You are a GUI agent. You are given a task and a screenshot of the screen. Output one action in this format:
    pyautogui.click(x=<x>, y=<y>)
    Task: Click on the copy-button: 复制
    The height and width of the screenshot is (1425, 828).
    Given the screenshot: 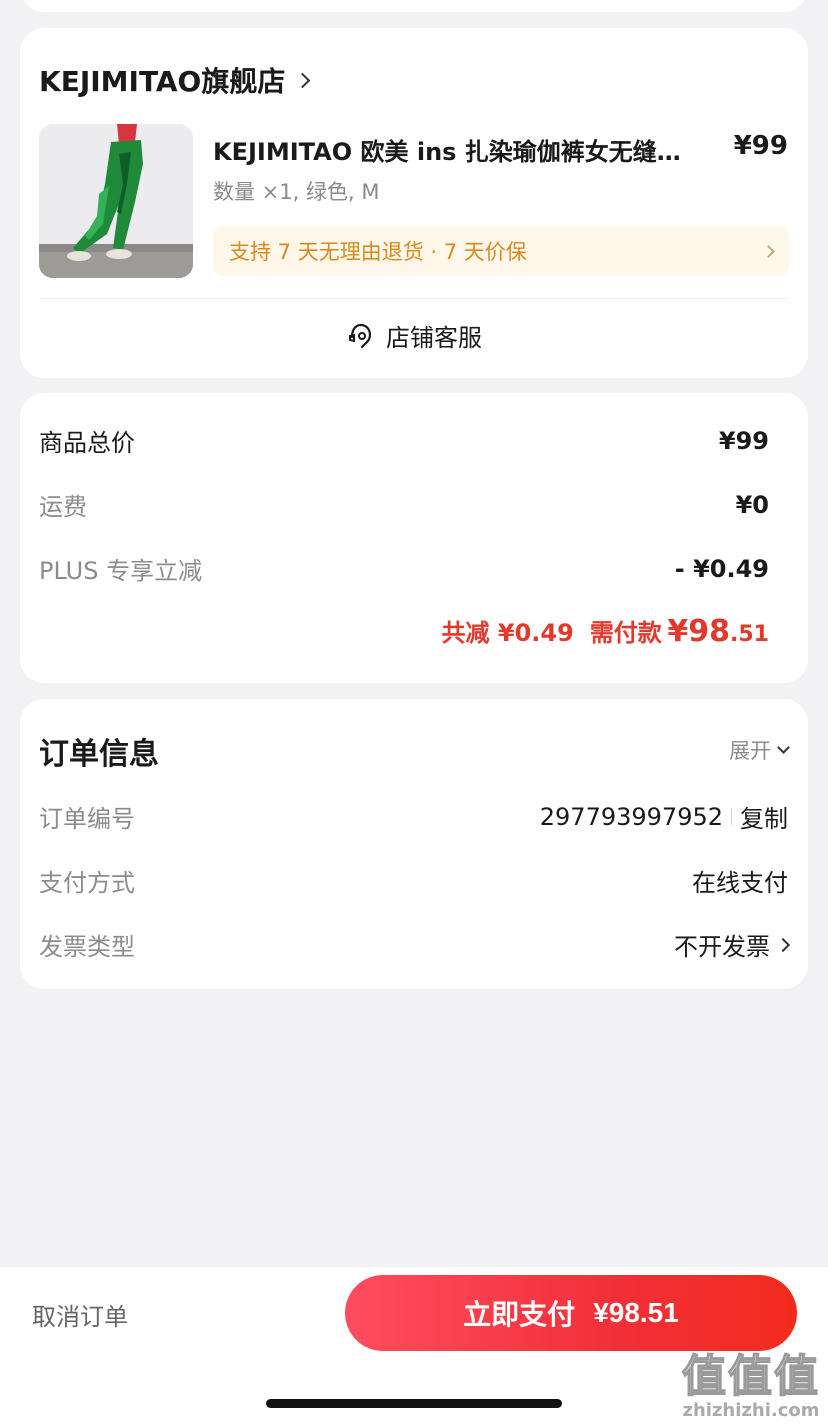 What is the action you would take?
    pyautogui.click(x=764, y=816)
    